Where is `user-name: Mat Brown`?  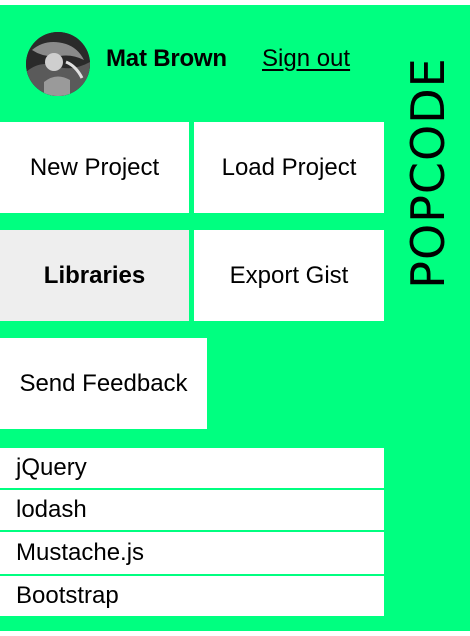 user-name: Mat Brown is located at coordinates (166, 58).